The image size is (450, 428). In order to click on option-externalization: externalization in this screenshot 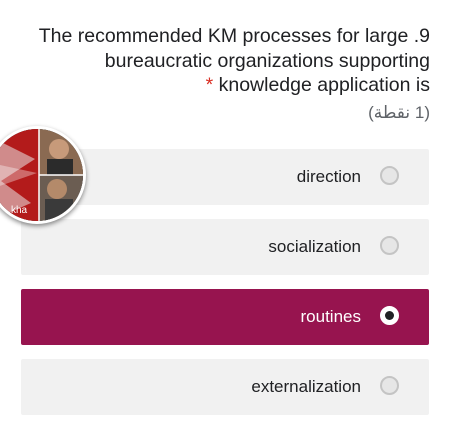, I will do `click(225, 387)`.